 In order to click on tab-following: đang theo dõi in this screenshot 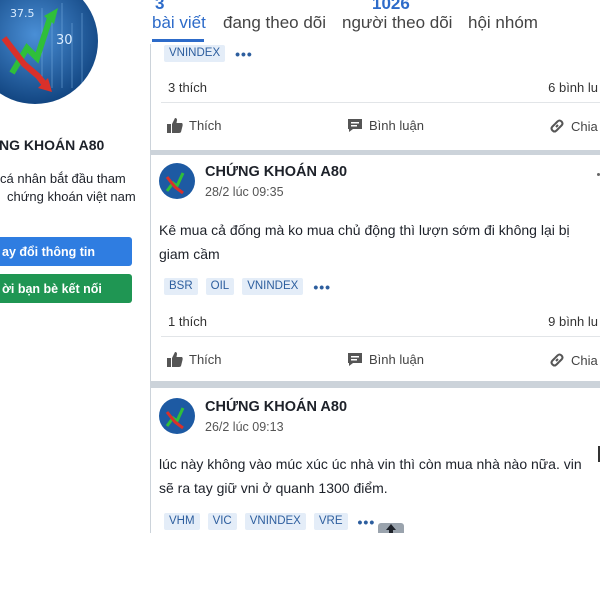, I will do `click(274, 23)`.